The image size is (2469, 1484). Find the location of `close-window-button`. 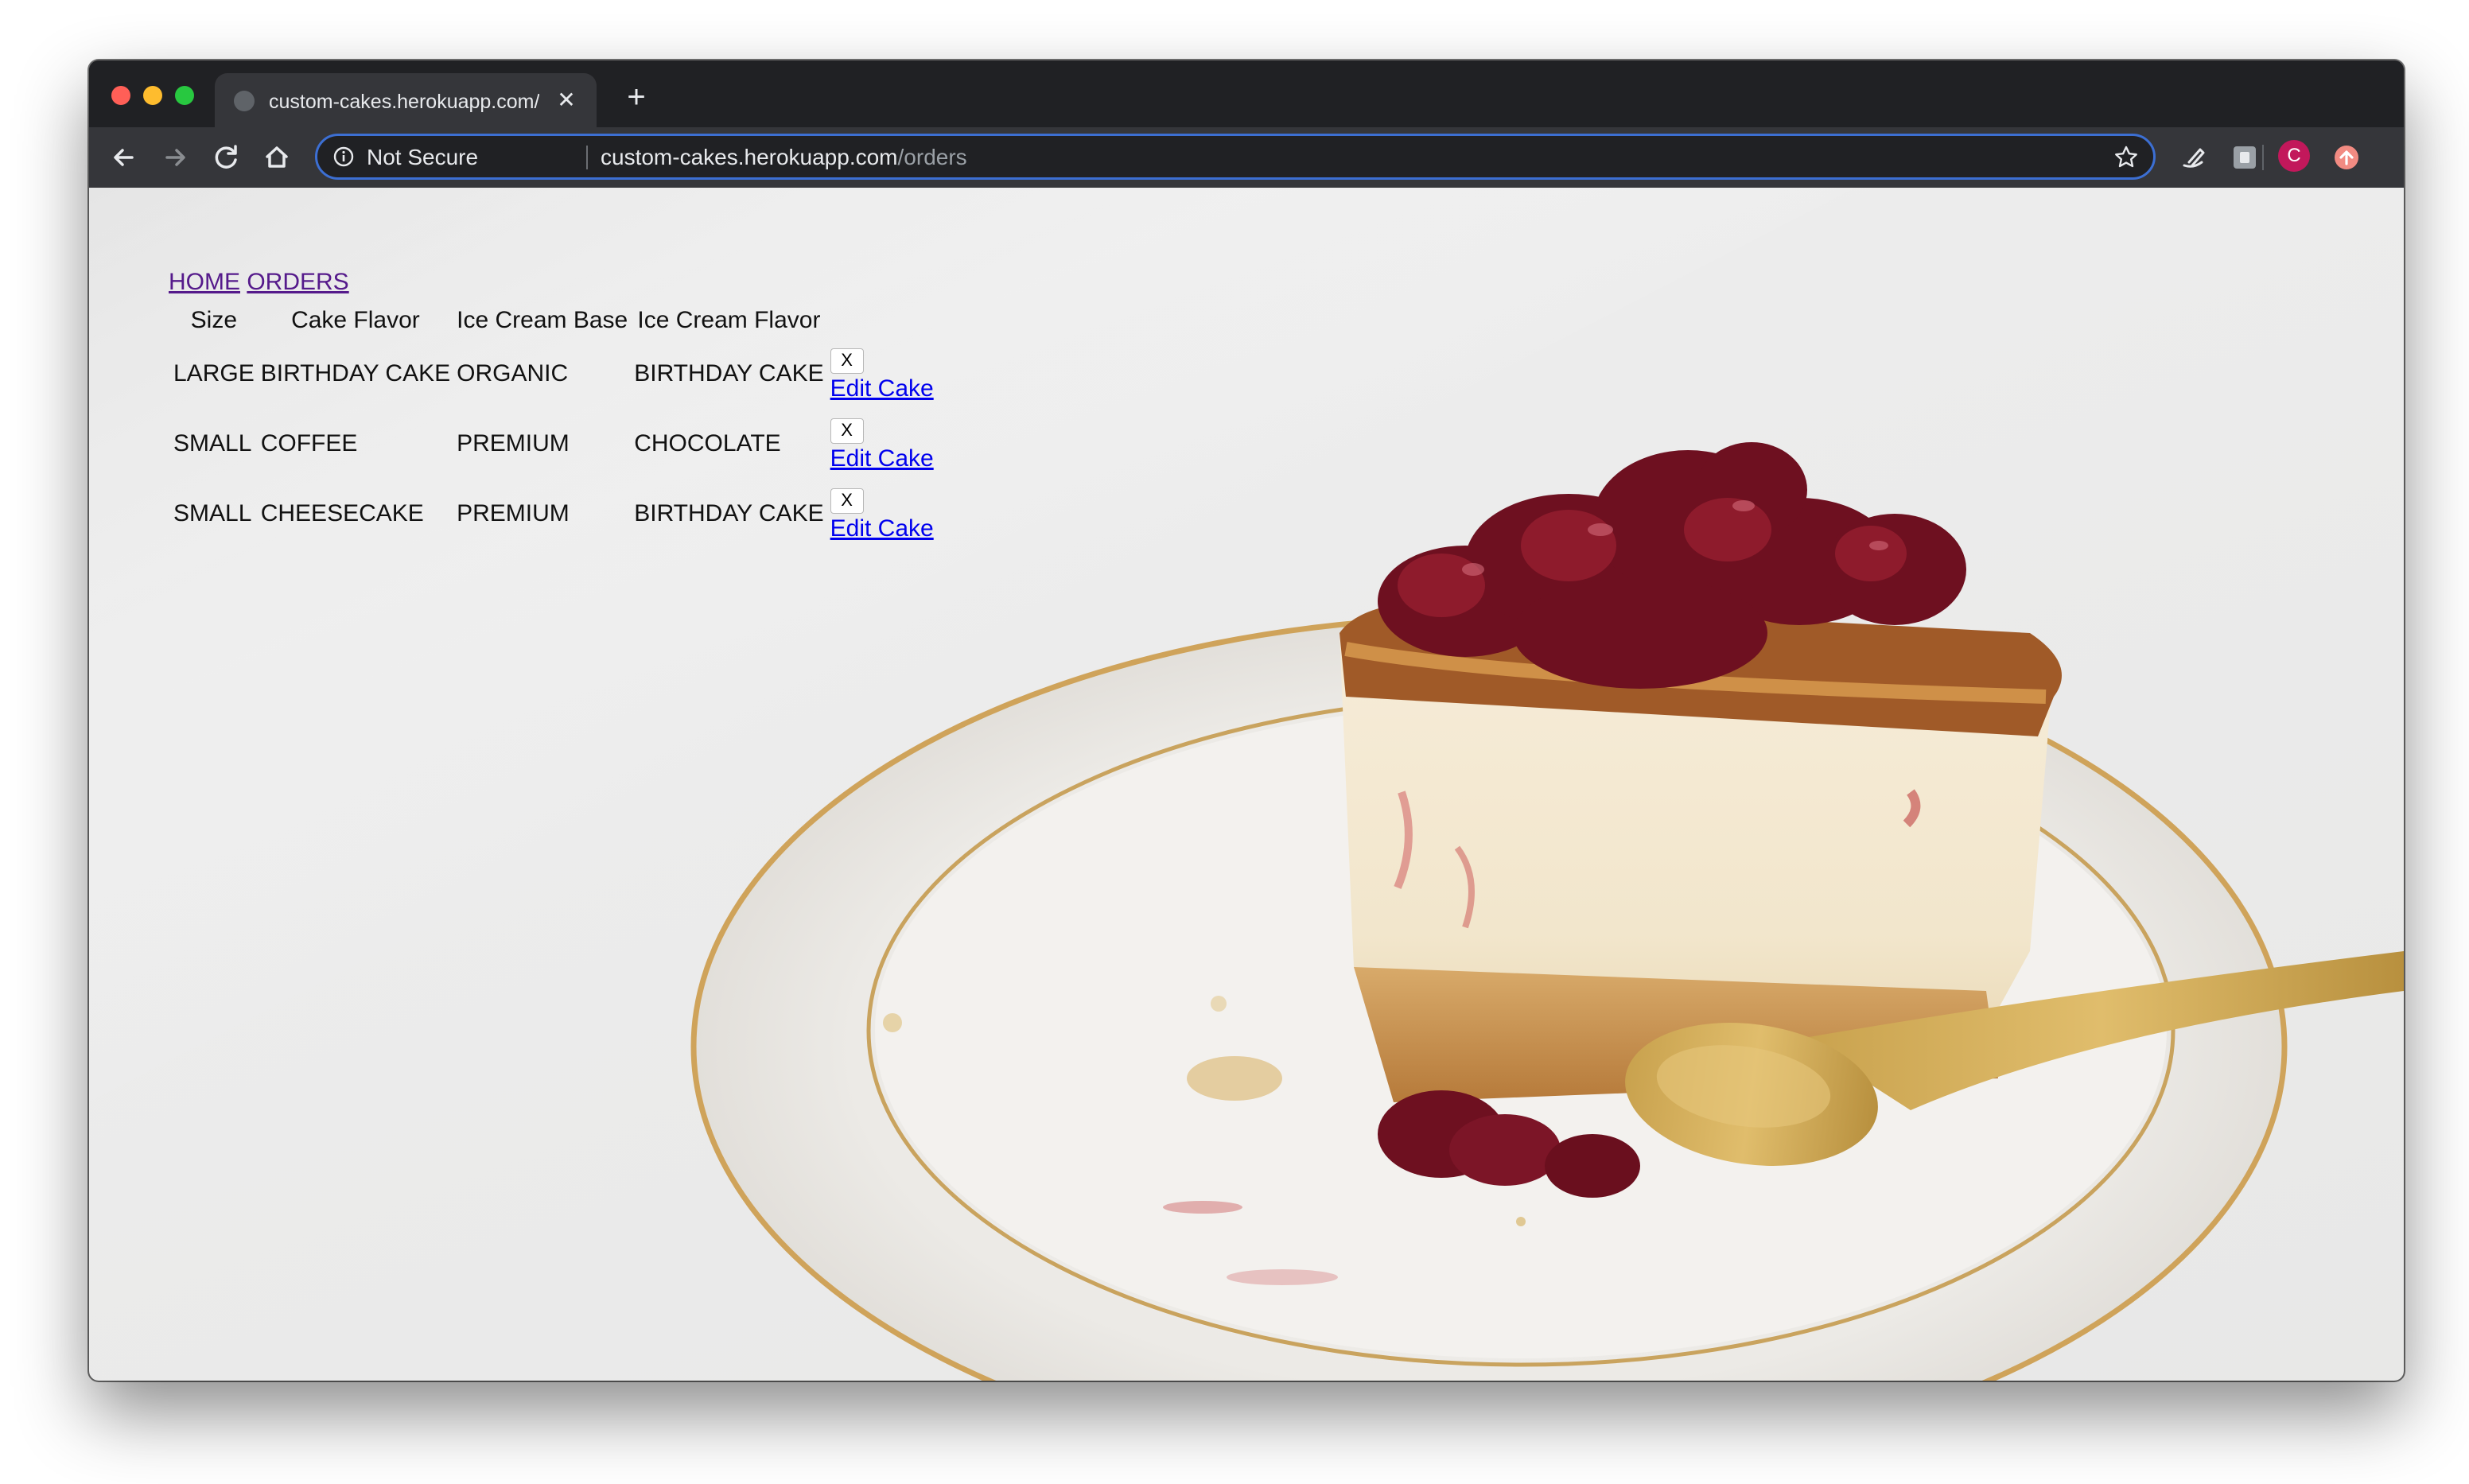

close-window-button is located at coordinates (120, 95).